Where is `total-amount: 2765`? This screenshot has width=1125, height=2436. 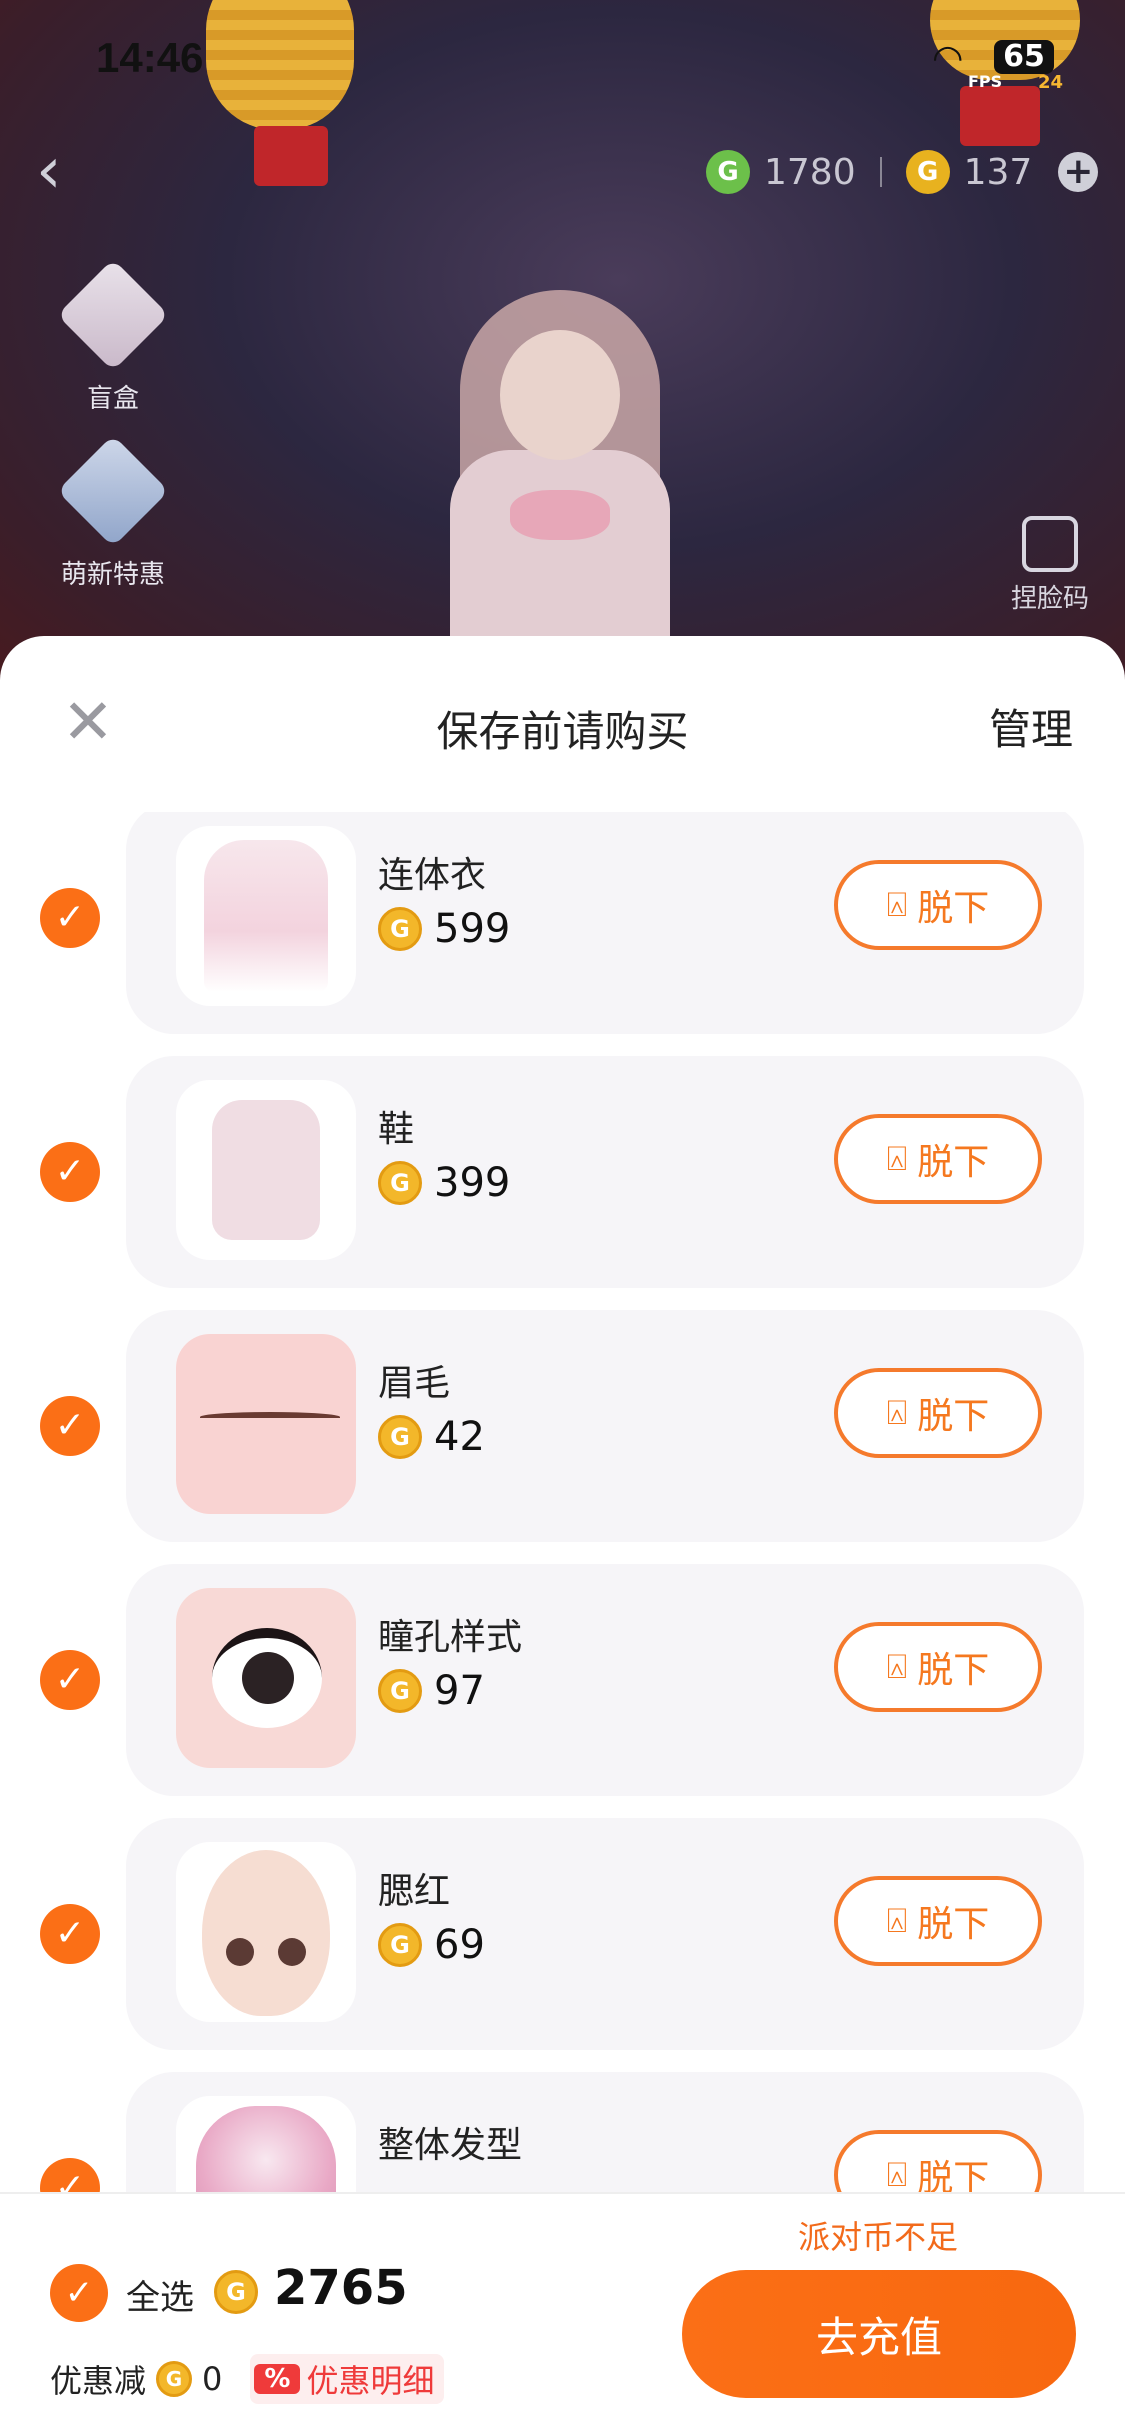
total-amount: 2765 is located at coordinates (341, 2288).